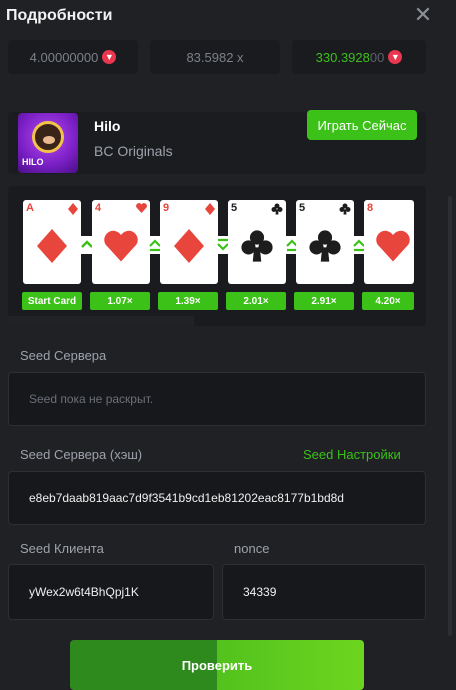 The height and width of the screenshot is (690, 456). Describe the element at coordinates (30, 208) in the screenshot. I see `card-rank: A` at that location.